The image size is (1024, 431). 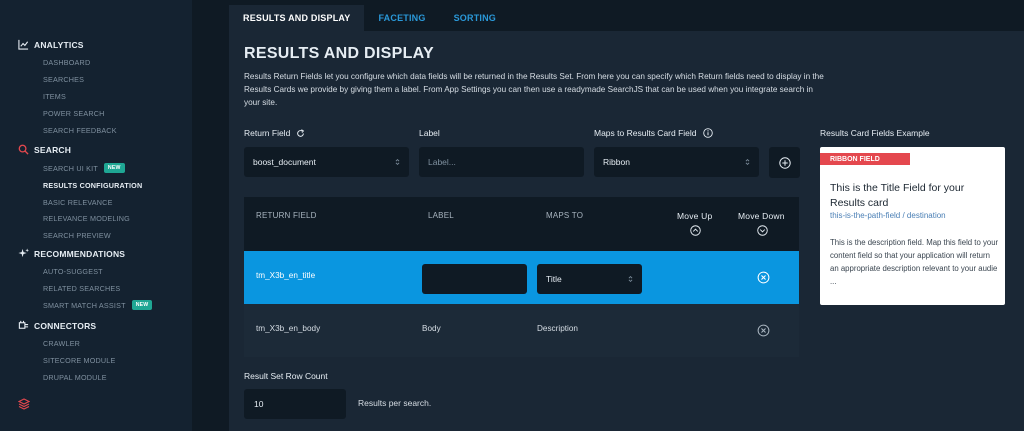 I want to click on return-field-label-text: Return Field, so click(x=267, y=133).